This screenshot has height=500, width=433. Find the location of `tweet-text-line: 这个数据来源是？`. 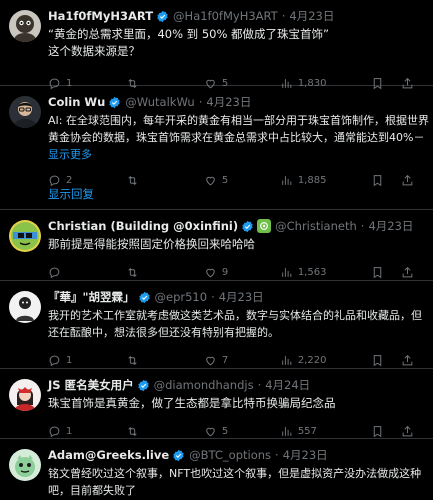

tweet-text-line: 这个数据来源是？ is located at coordinates (94, 51).